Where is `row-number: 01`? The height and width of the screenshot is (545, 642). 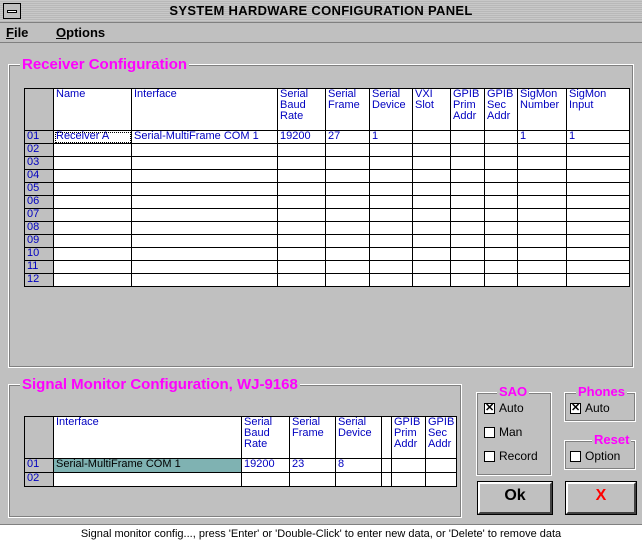 row-number: 01 is located at coordinates (39, 137).